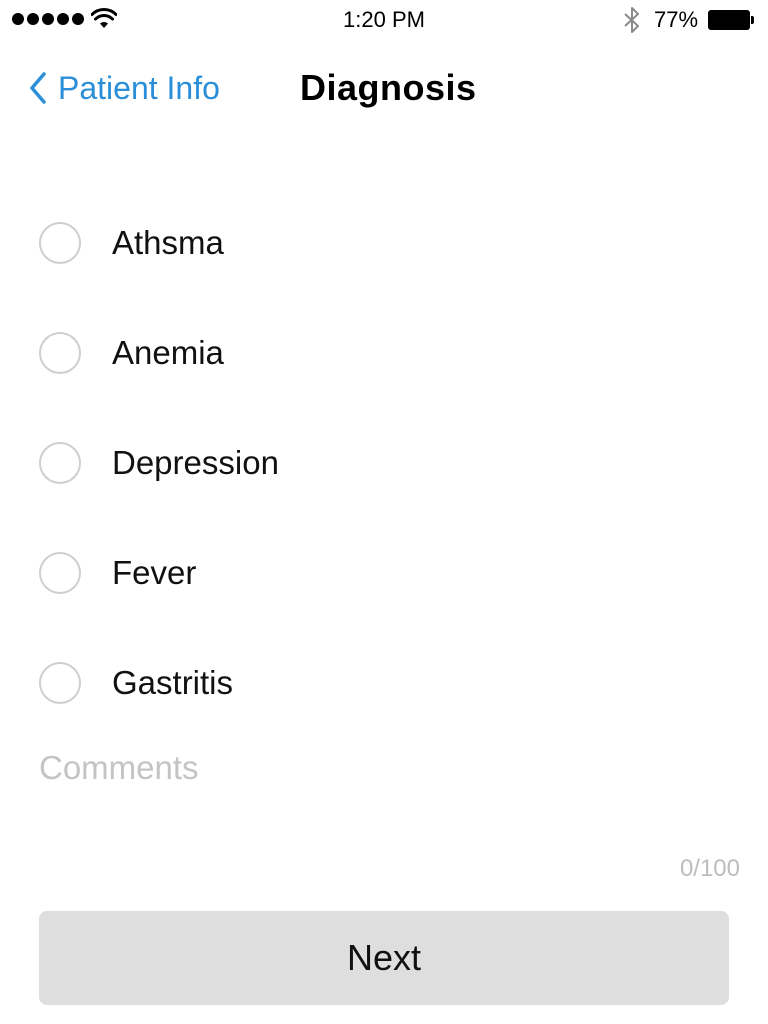  Describe the element at coordinates (384, 958) in the screenshot. I see `next-button: Next` at that location.